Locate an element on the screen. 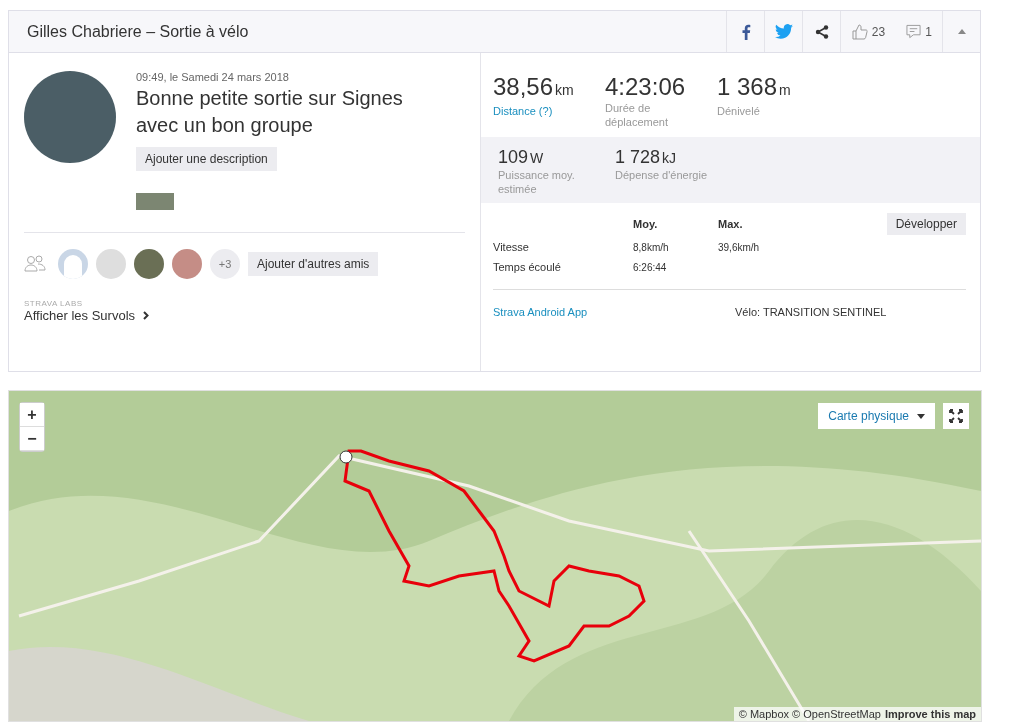  stat-label: Dépense d'énergie is located at coordinates (661, 175).